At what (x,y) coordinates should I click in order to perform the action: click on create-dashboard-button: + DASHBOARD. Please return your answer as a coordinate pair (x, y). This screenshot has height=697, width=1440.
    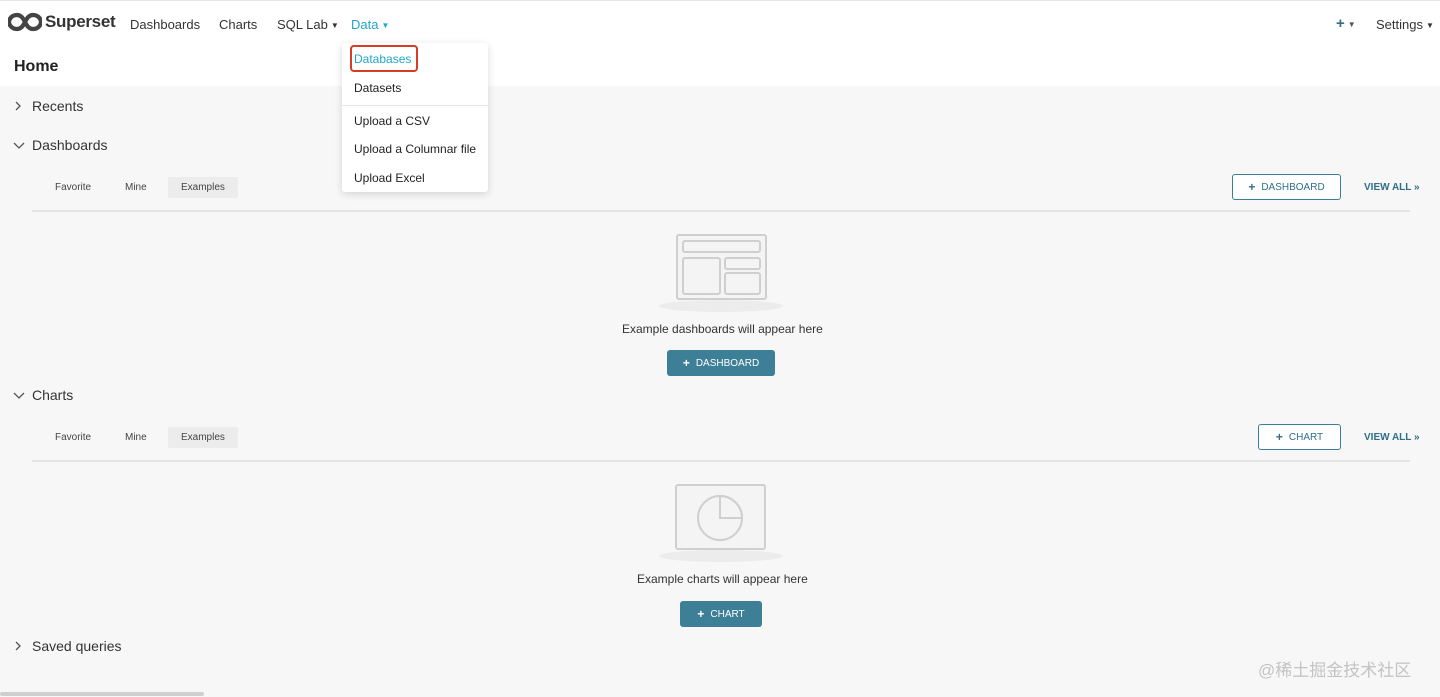
    Looking at the image, I should click on (721, 363).